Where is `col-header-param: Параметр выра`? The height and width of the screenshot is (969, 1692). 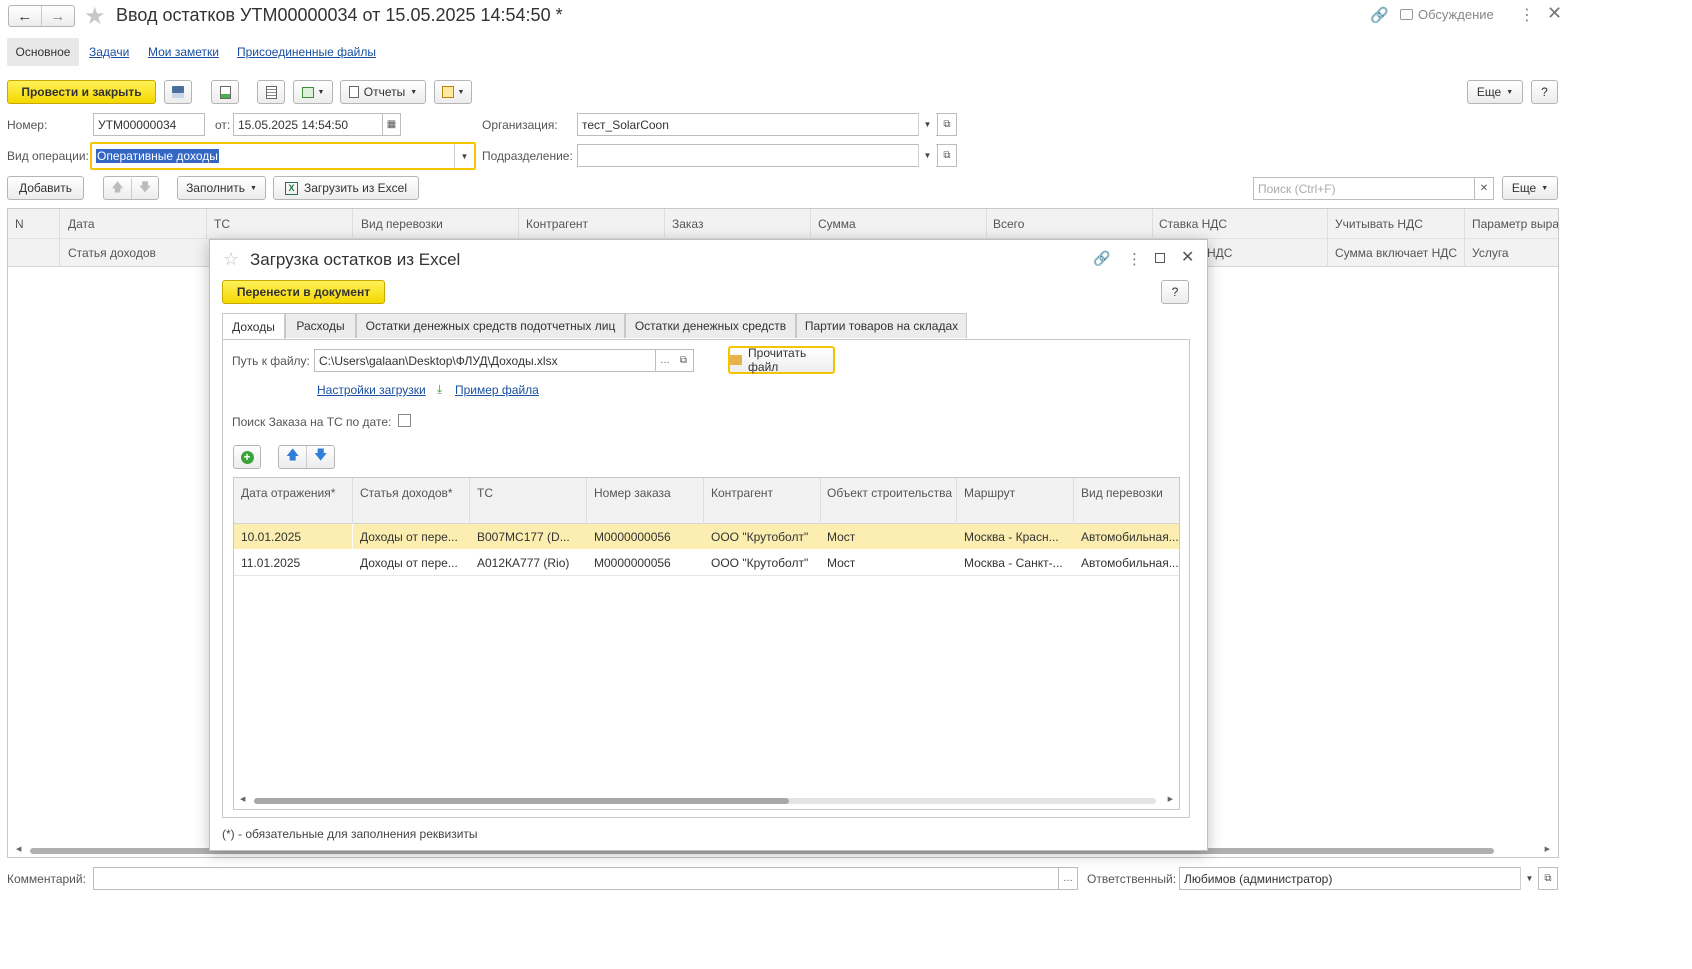
col-header-param: Параметр выра is located at coordinates (1515, 224).